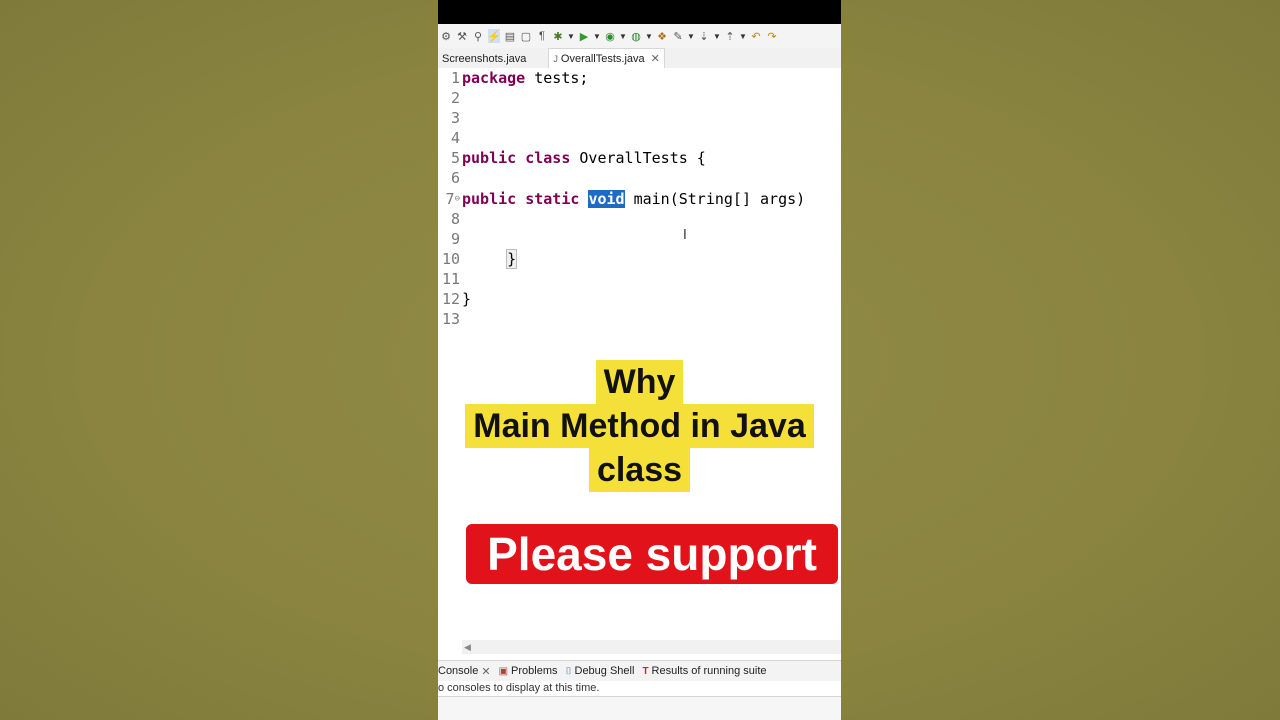 This screenshot has width=1280, height=720. What do you see at coordinates (602, 58) in the screenshot?
I see `tab-label: OverallTests.java` at bounding box center [602, 58].